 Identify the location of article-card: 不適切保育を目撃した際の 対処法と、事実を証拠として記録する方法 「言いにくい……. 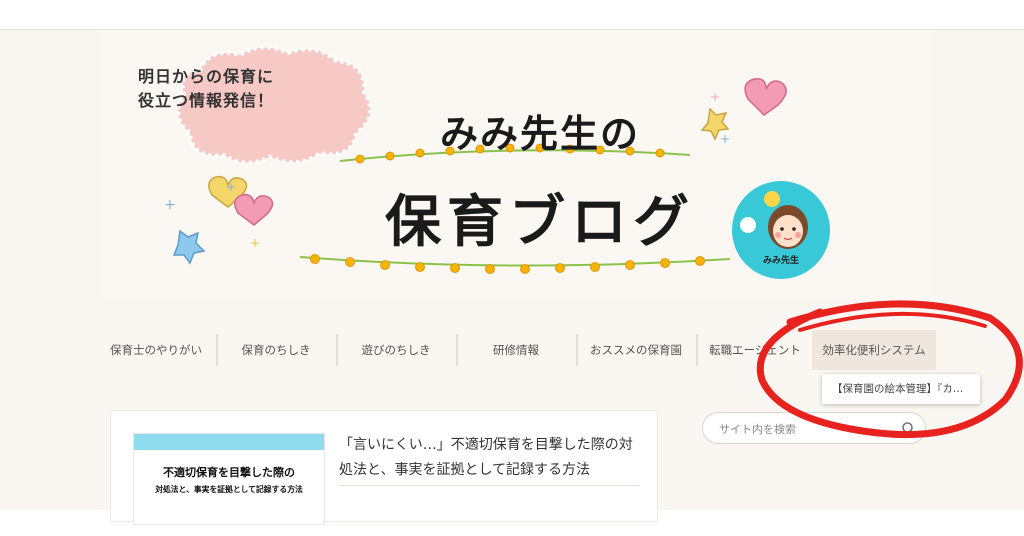
(384, 467).